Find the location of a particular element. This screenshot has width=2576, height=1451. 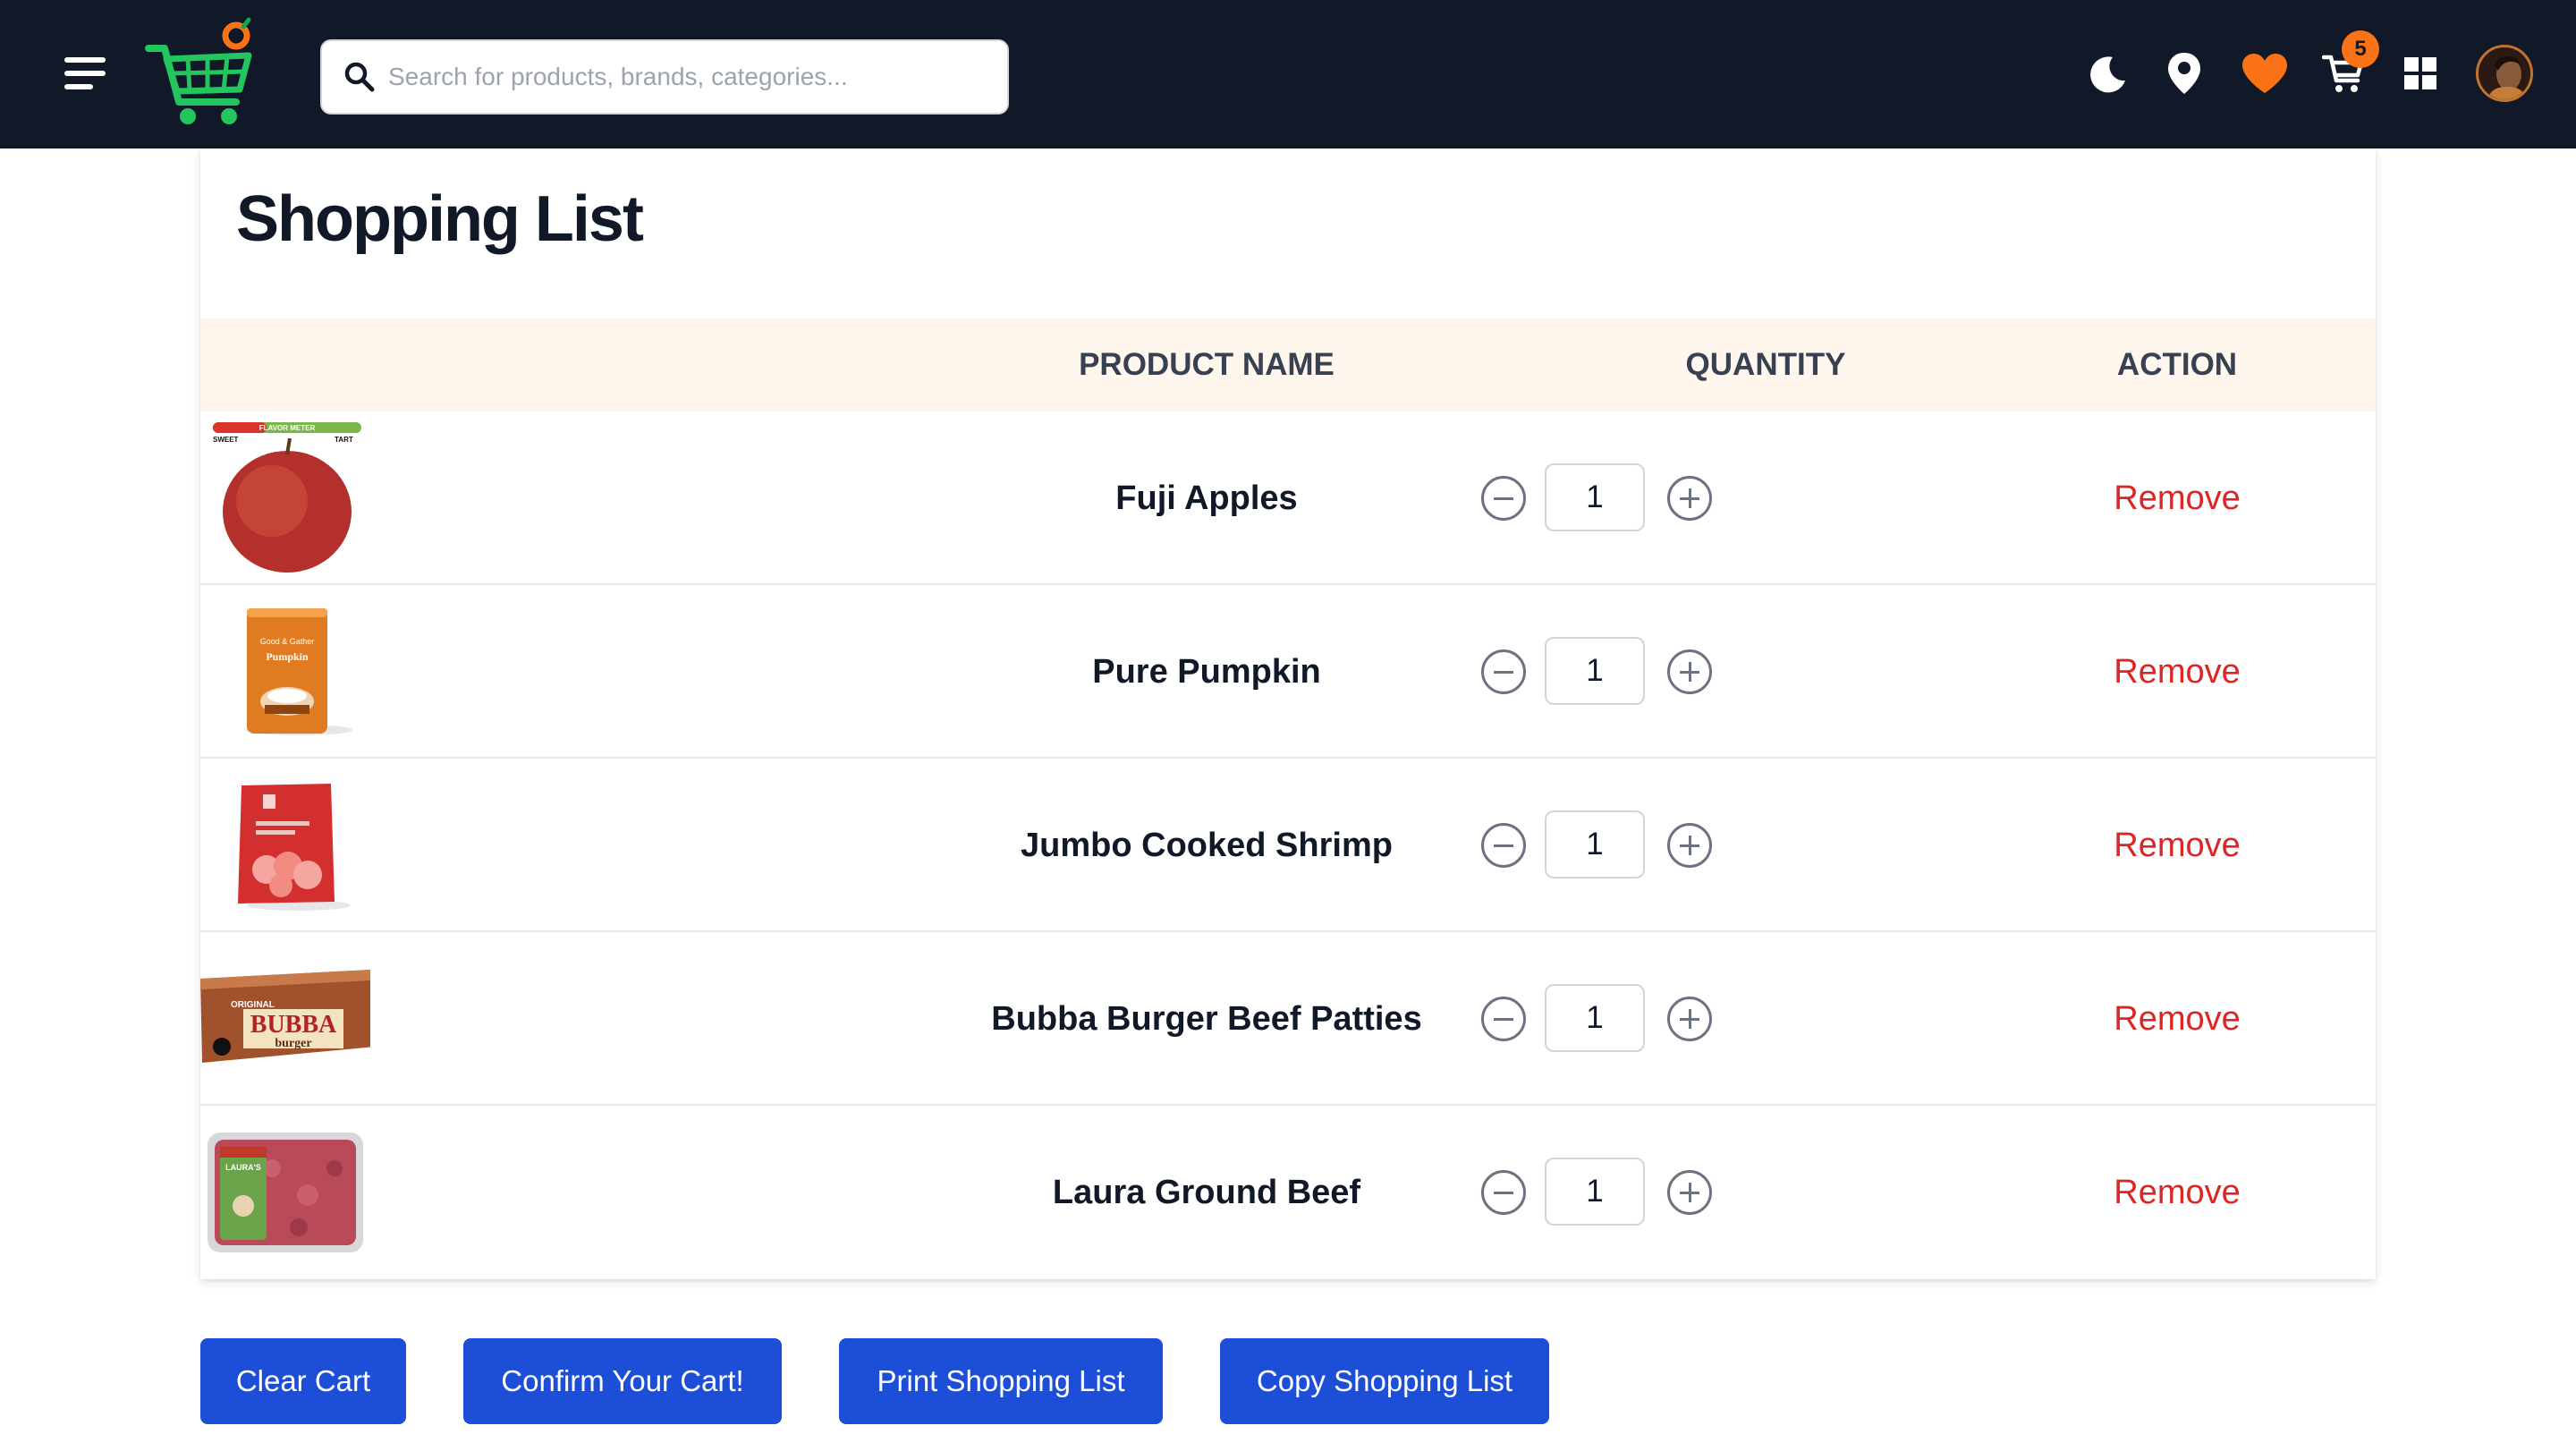

clear-cart-button: Clear Cart is located at coordinates (303, 1381).